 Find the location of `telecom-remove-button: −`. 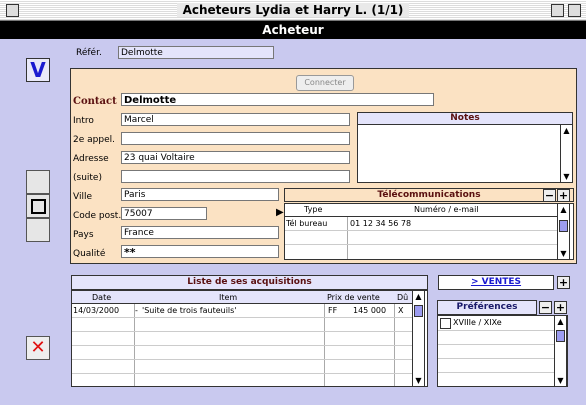

telecom-remove-button: − is located at coordinates (549, 195).